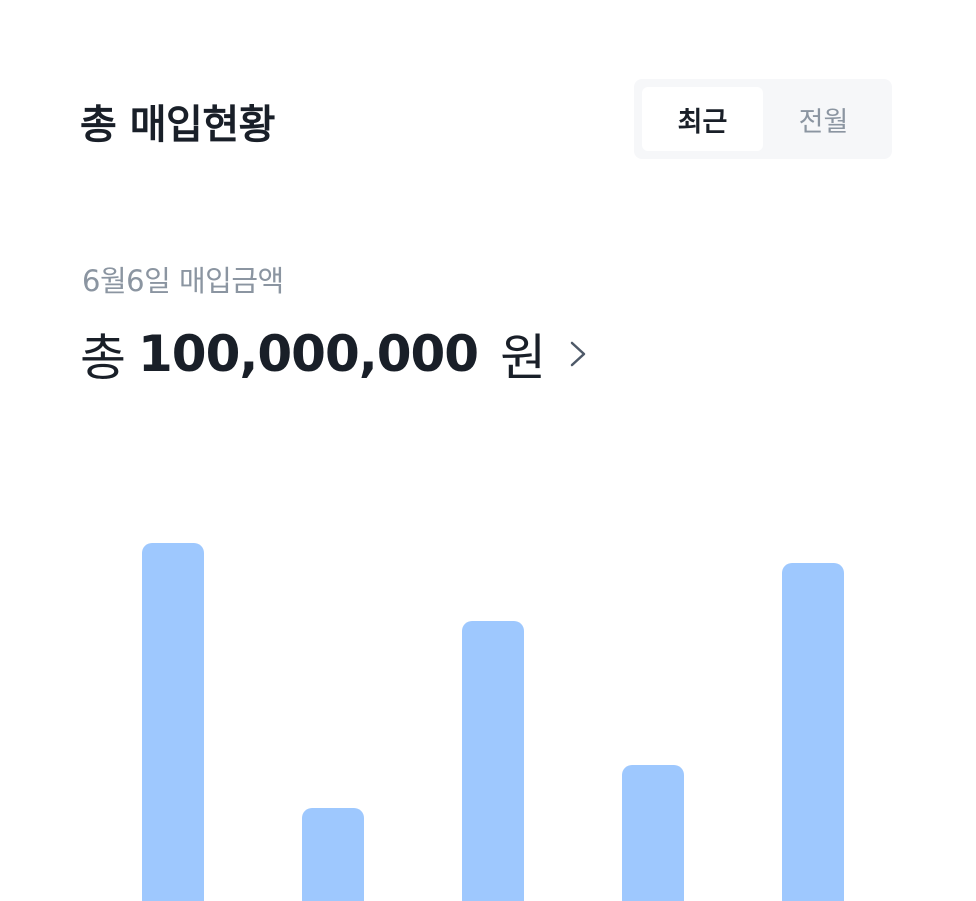 This screenshot has width=976, height=901. I want to click on tab-recent: 최근, so click(702, 119).